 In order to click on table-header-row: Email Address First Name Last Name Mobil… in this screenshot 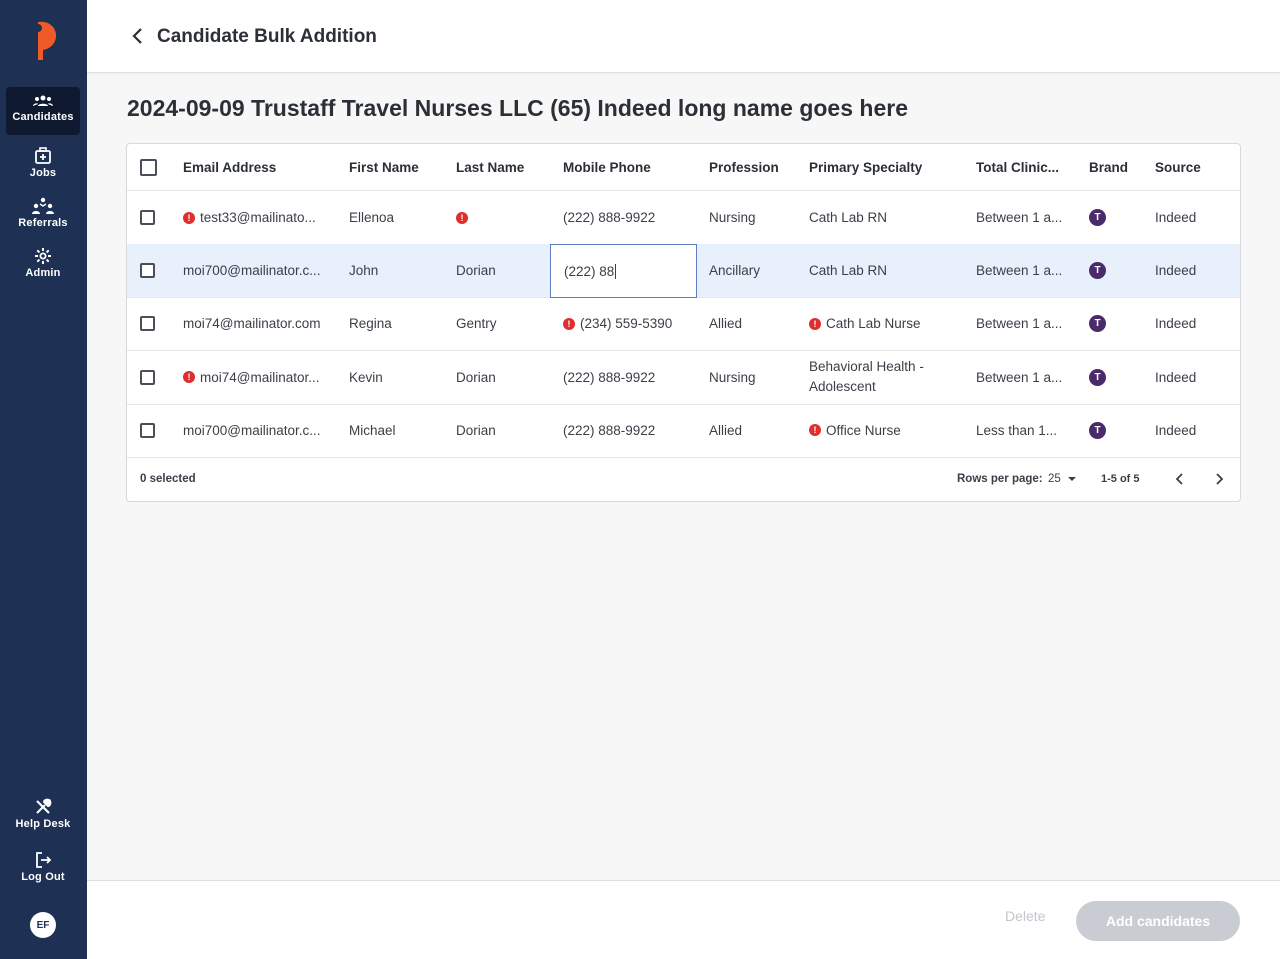, I will do `click(683, 167)`.